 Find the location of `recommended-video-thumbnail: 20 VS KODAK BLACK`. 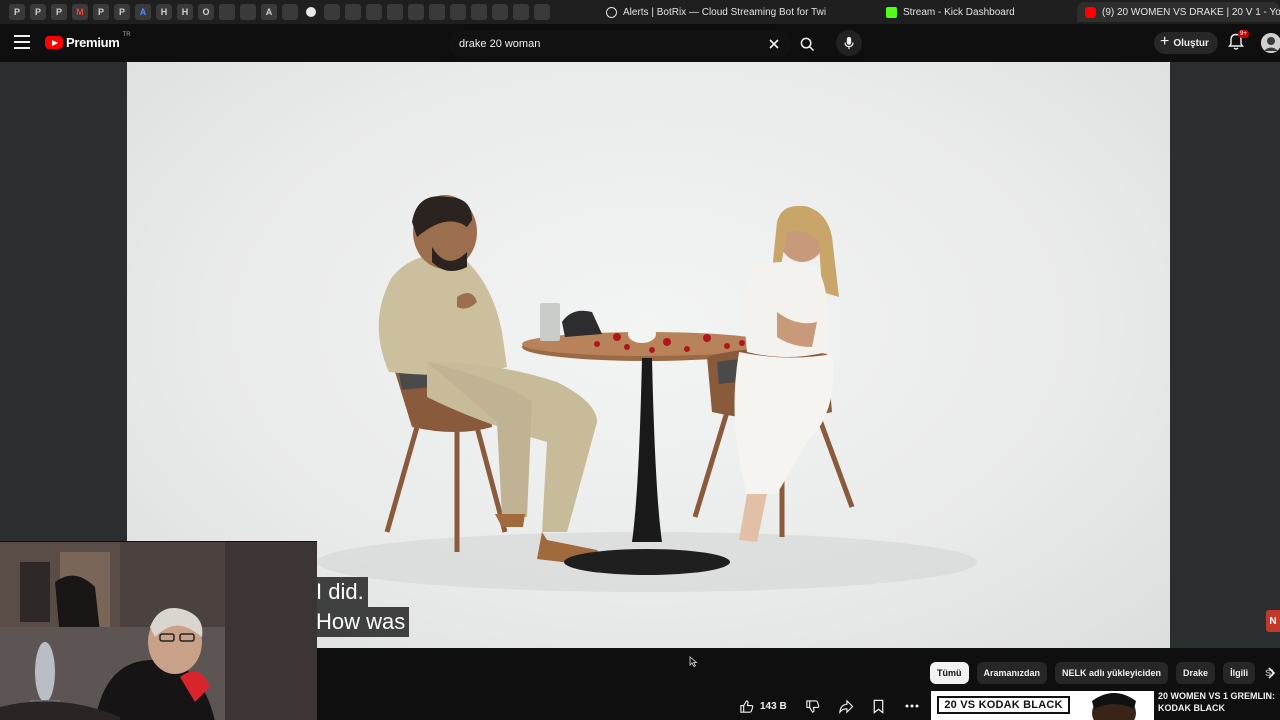

recommended-video-thumbnail: 20 VS KODAK BLACK is located at coordinates (1042, 705).